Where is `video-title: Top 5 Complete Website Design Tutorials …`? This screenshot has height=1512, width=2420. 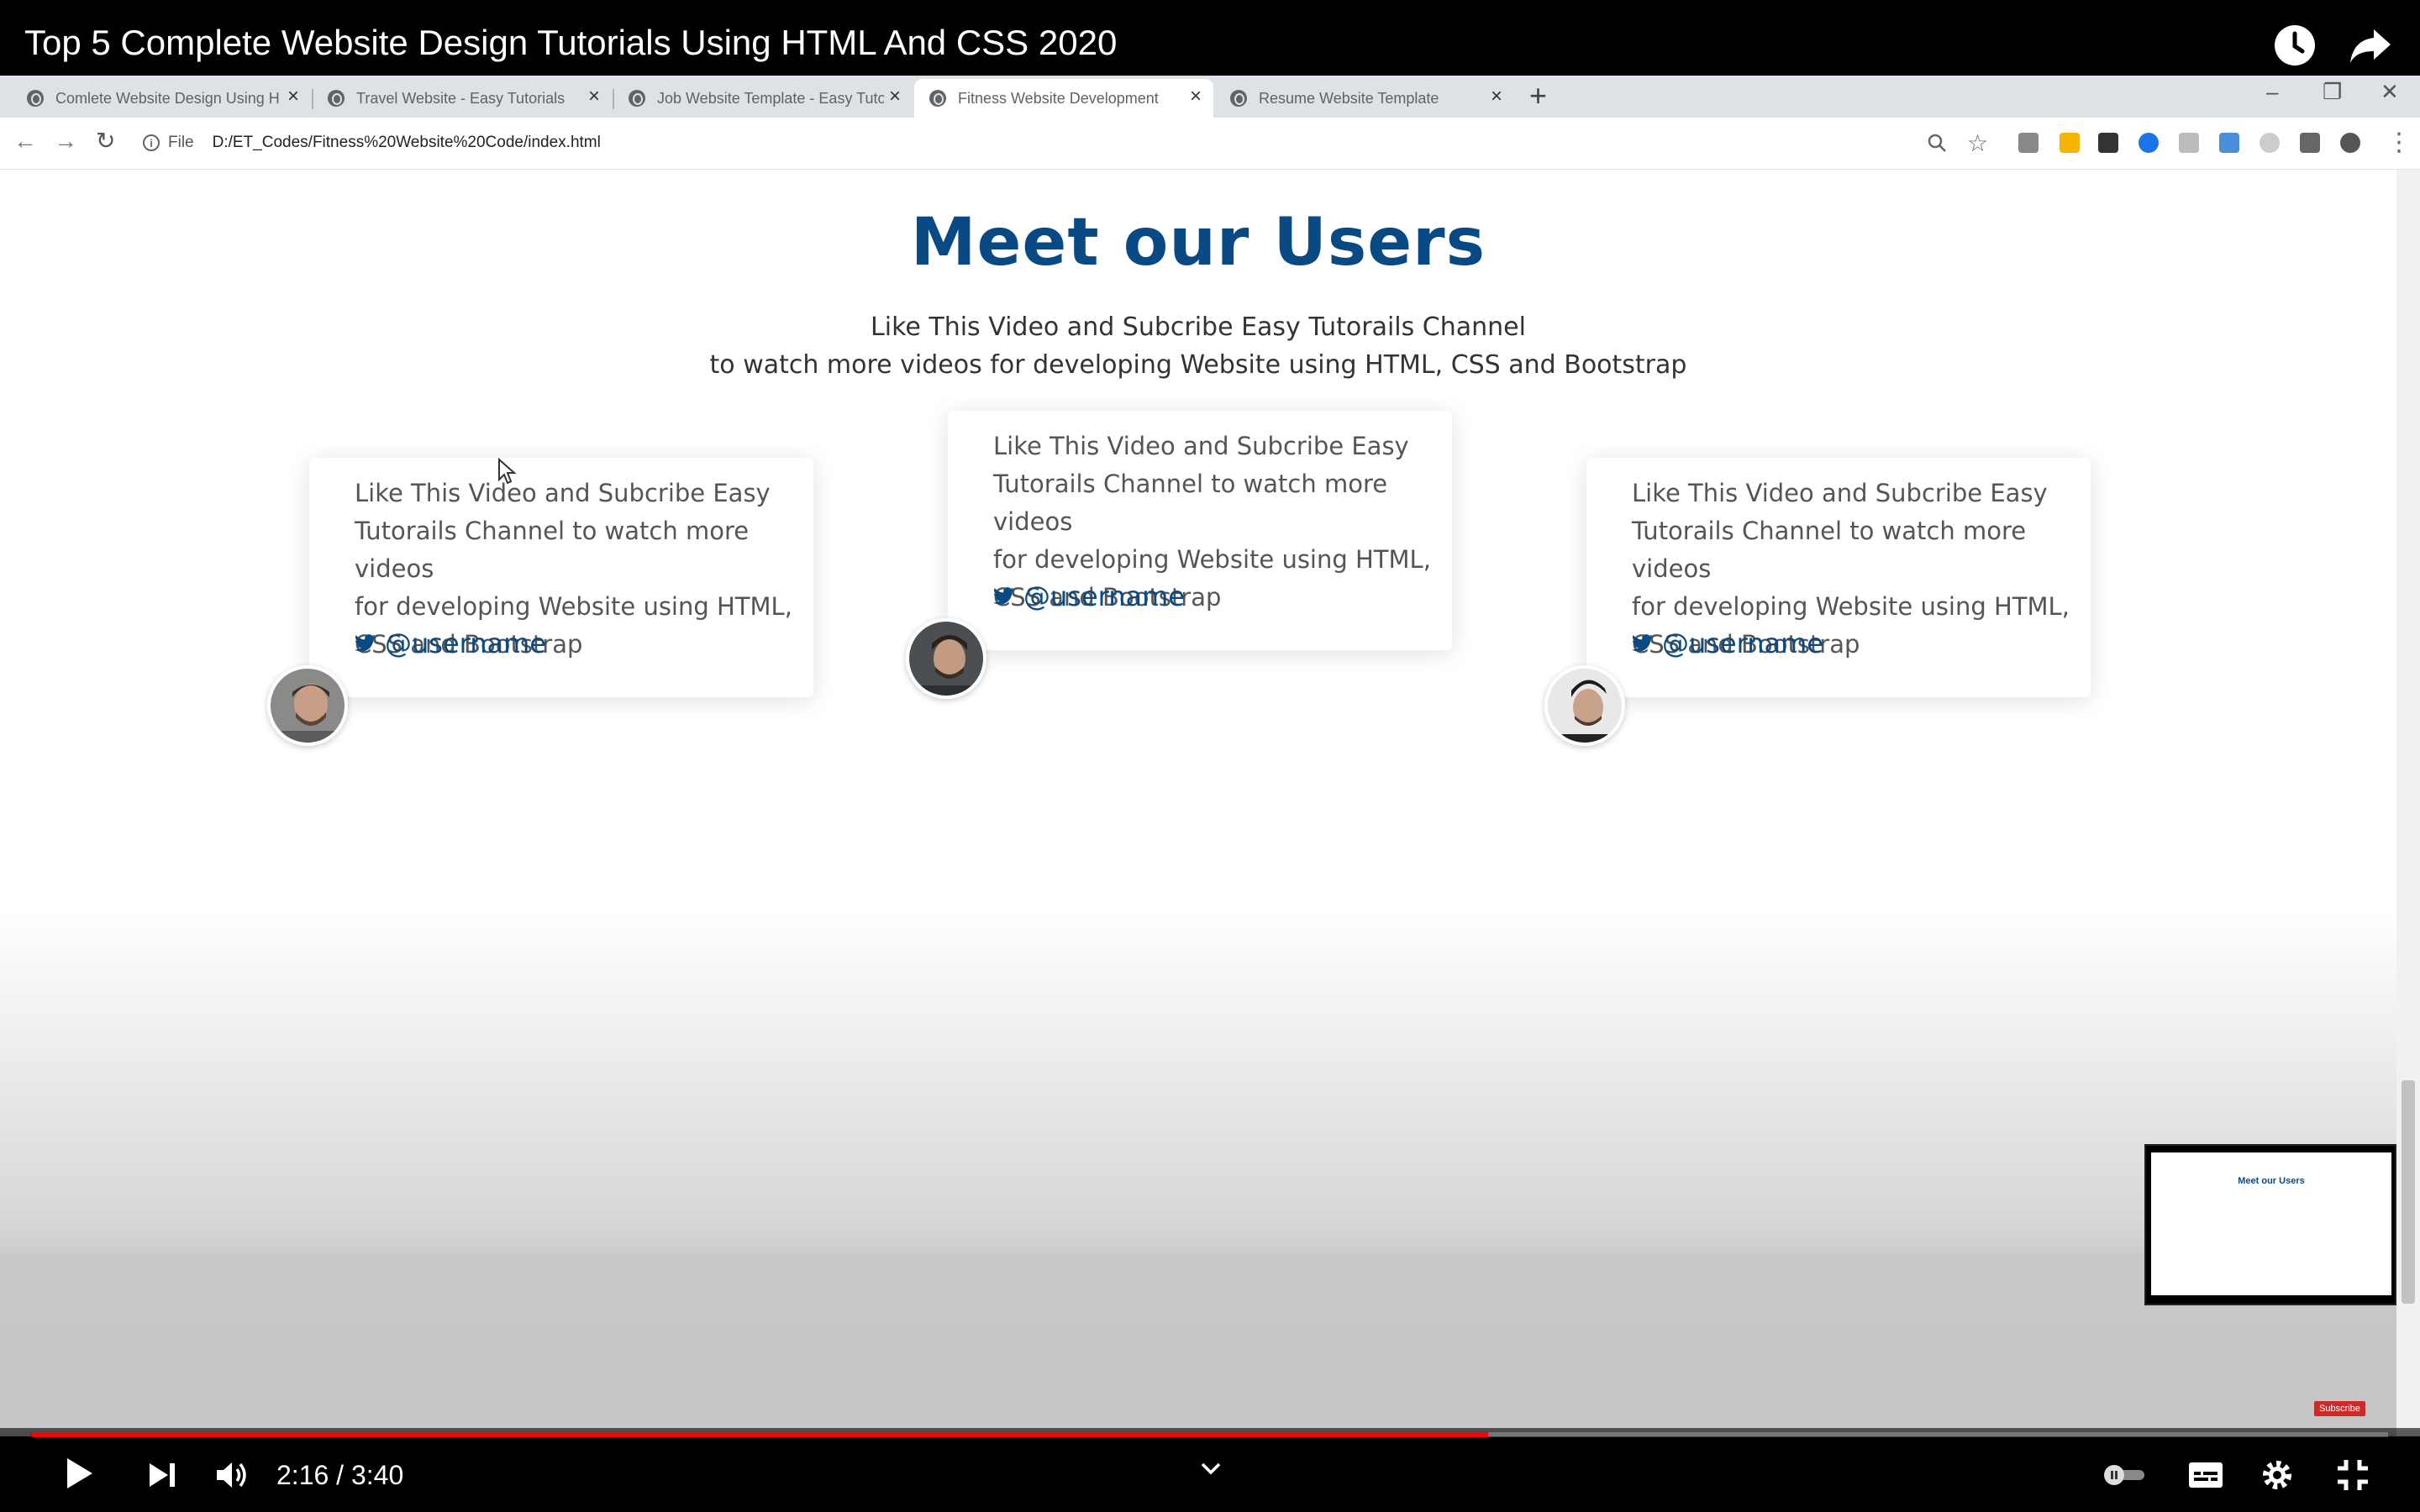
video-title: Top 5 Complete Website Design Tutorials … is located at coordinates (570, 43).